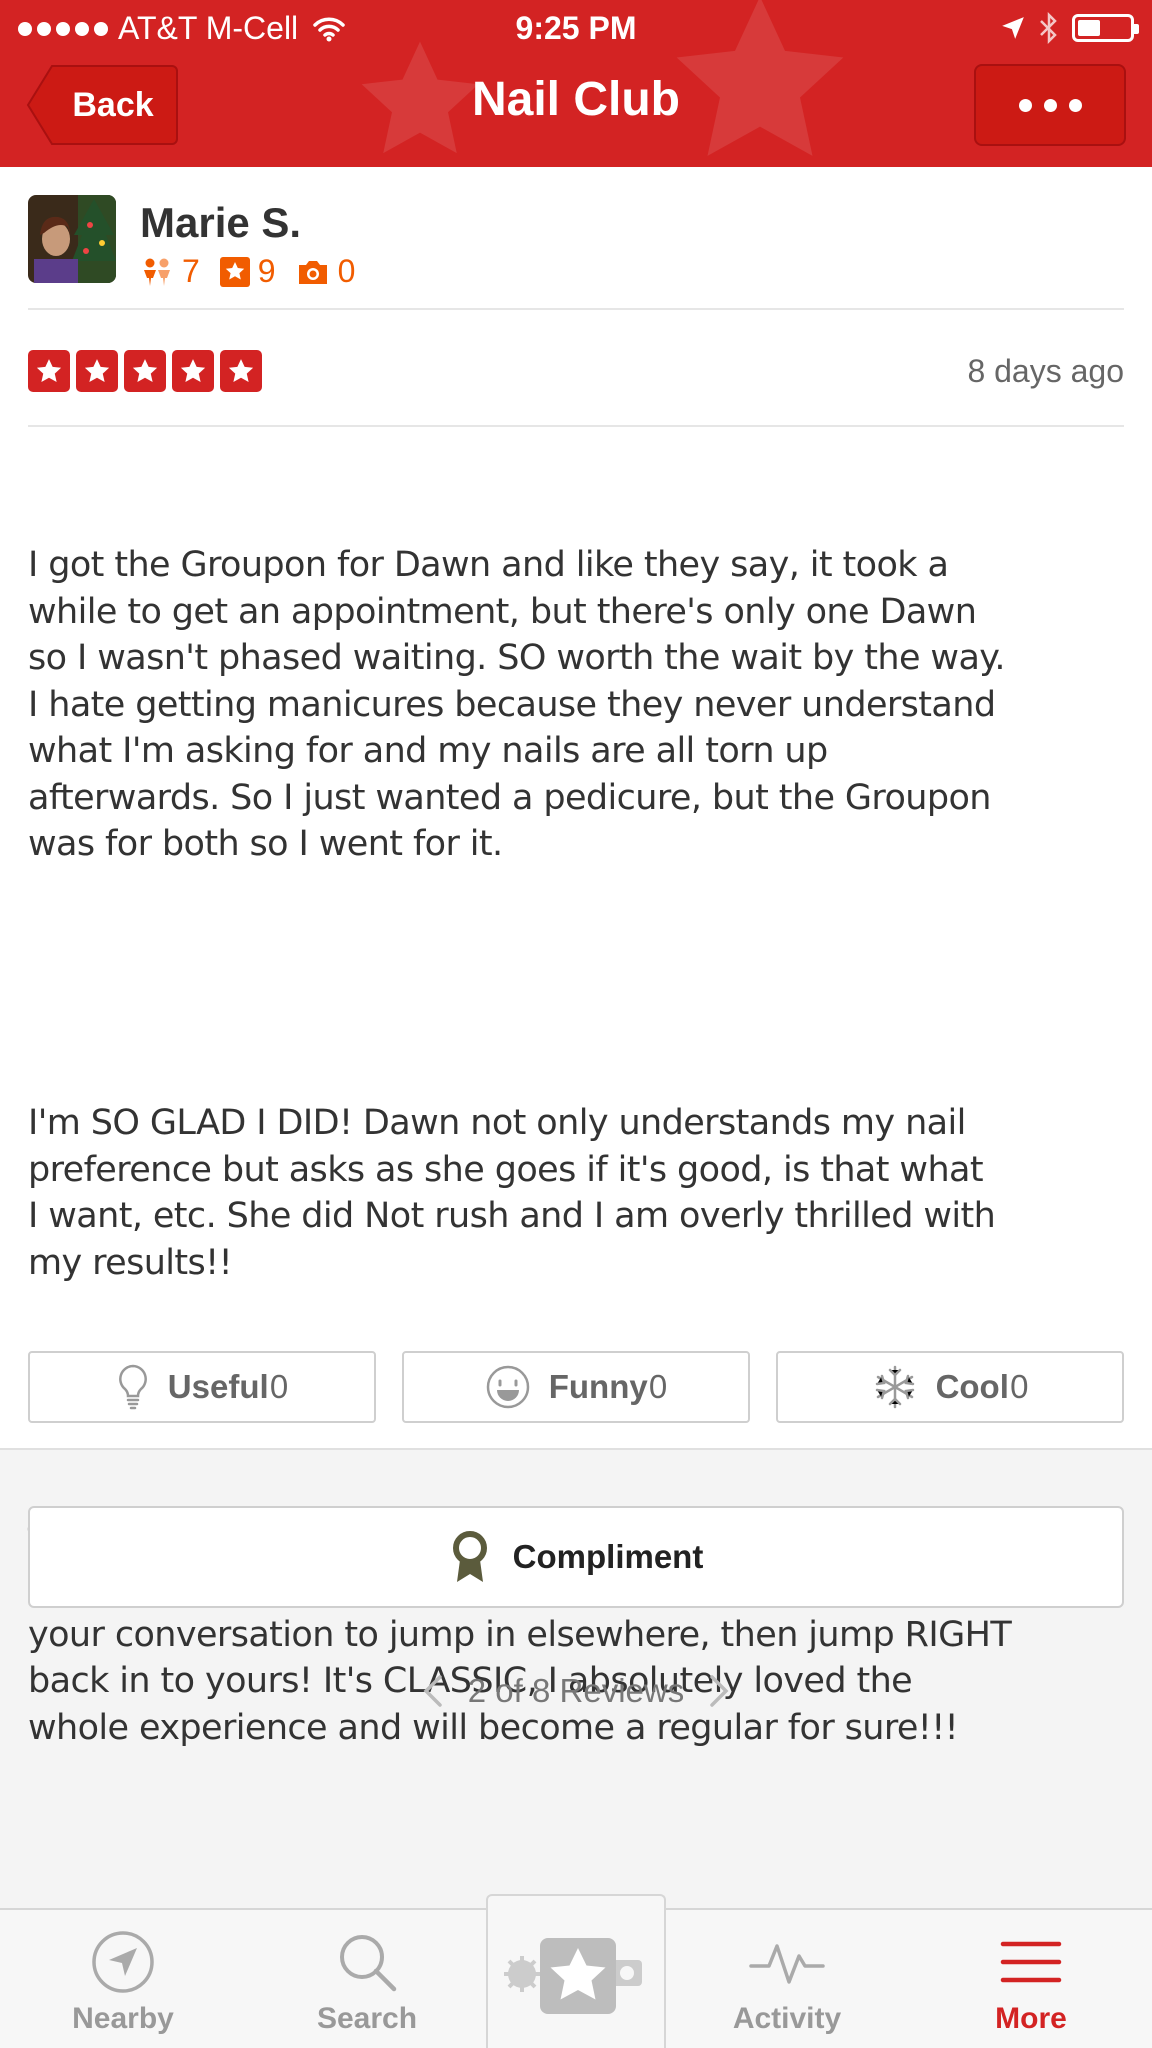  I want to click on compliment-button: Compliment, so click(576, 1557).